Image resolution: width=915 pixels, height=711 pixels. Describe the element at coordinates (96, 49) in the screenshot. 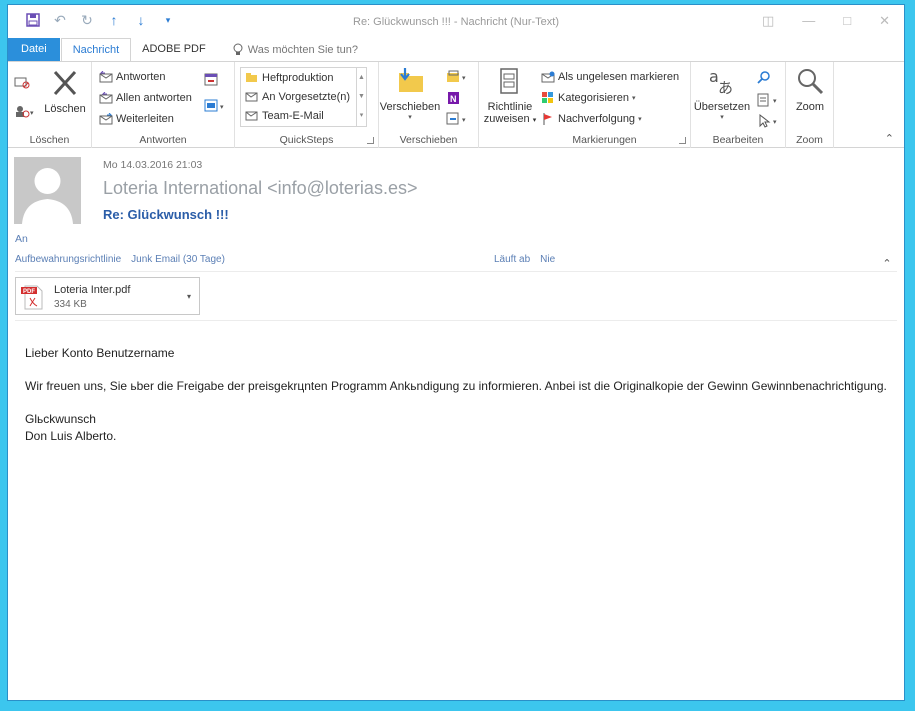

I see `tab-message: Nachricht` at that location.